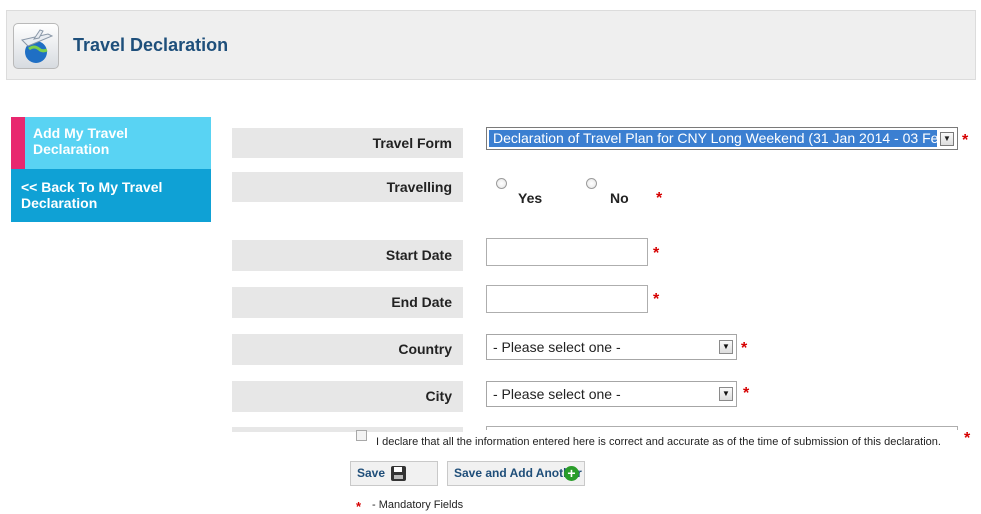 This screenshot has height=514, width=981. I want to click on floppy-disk-icon, so click(398, 473).